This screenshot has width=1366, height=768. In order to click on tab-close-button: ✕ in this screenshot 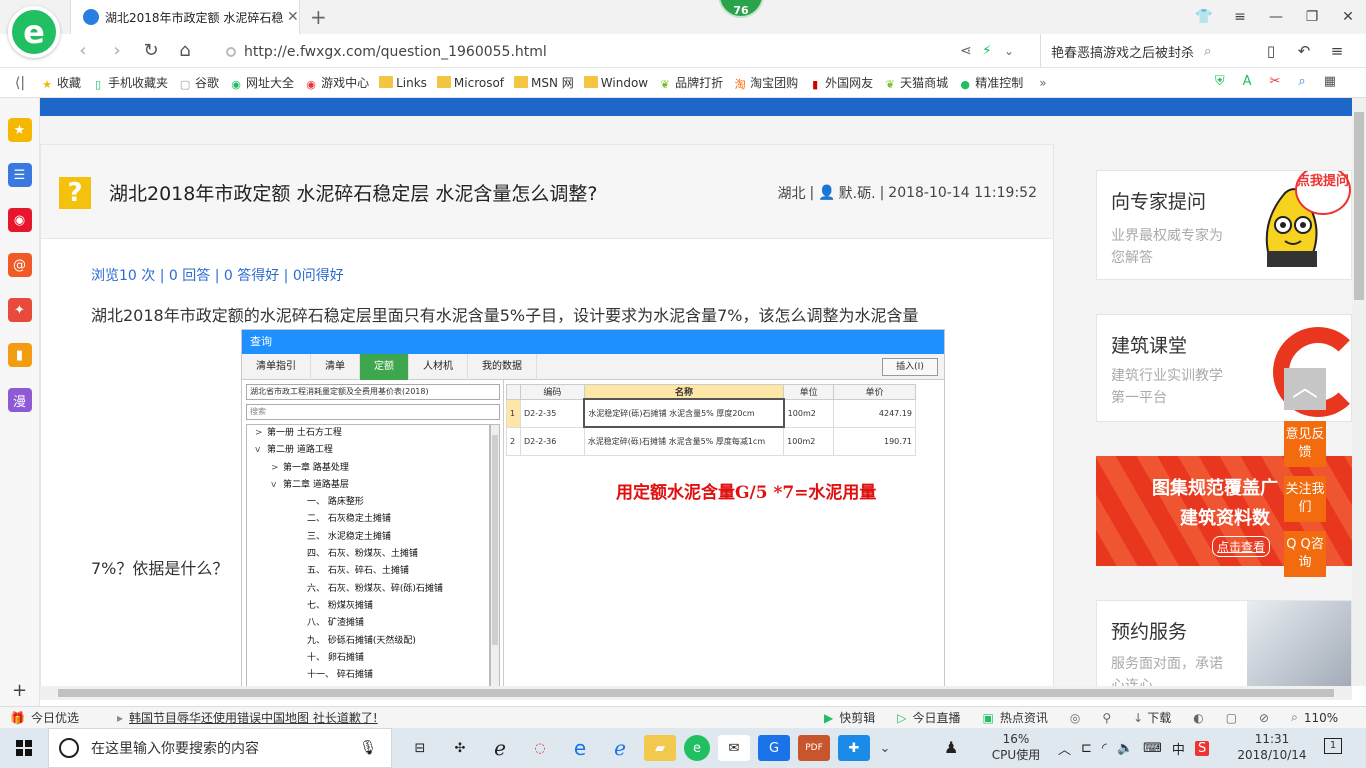, I will do `click(293, 17)`.